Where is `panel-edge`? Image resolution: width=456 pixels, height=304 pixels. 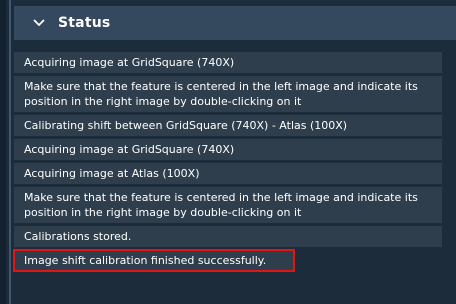 panel-edge is located at coordinates (3, 152).